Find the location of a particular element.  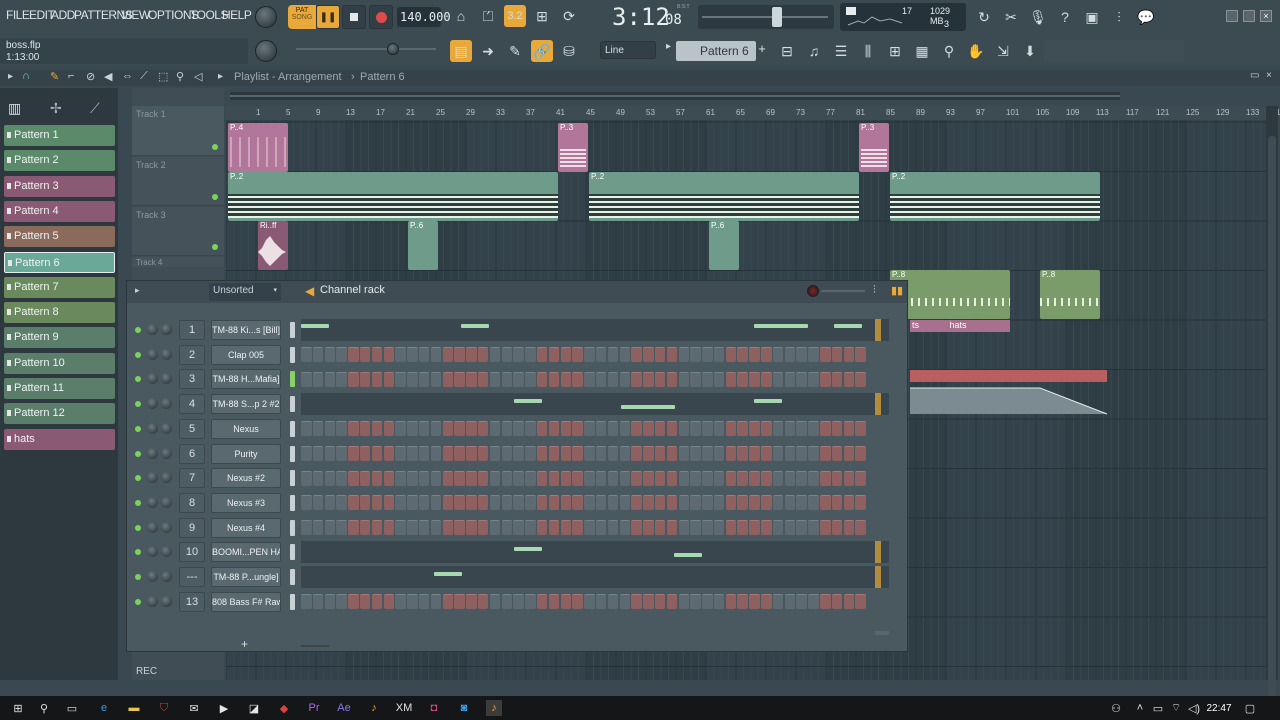

pitch-slider-handle is located at coordinates (777, 17).